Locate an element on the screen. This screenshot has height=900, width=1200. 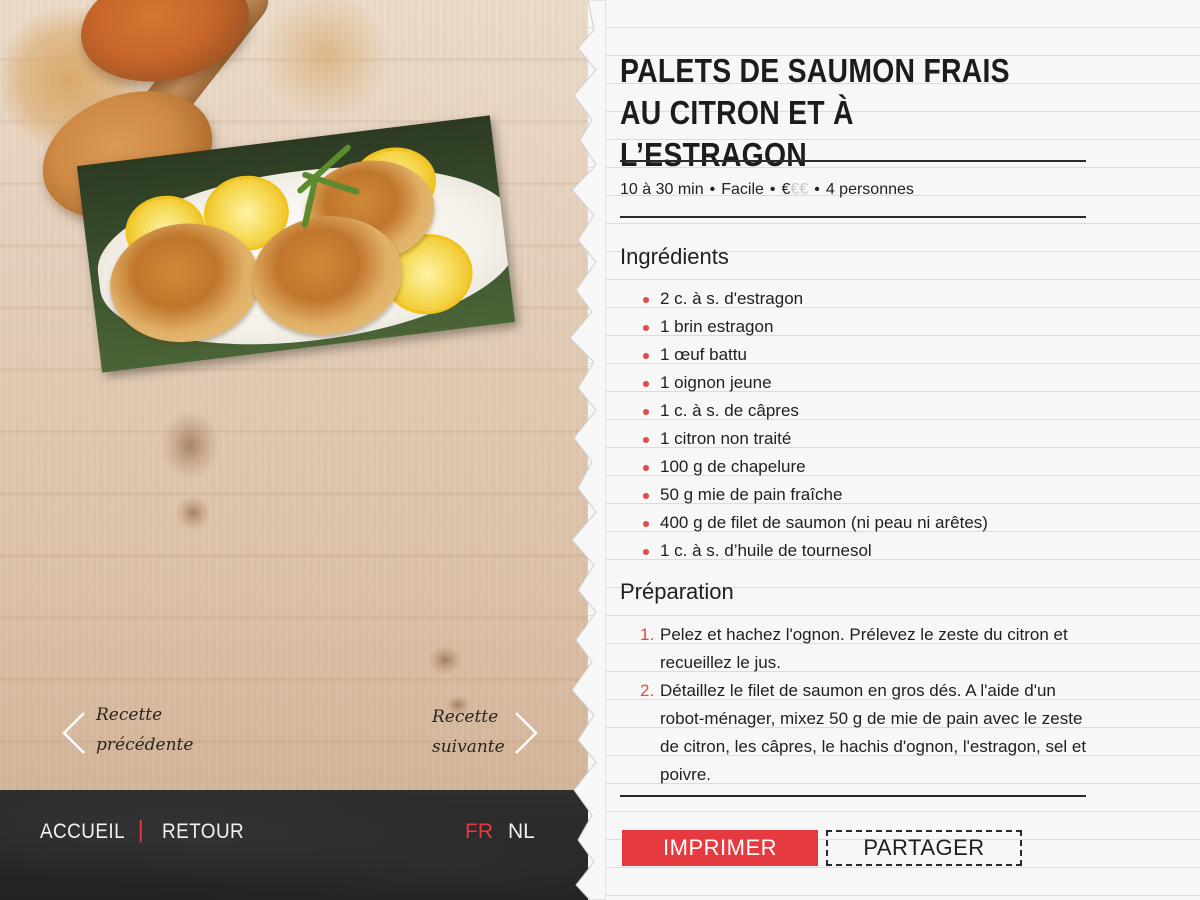
previous-recipe-line2: précédente is located at coordinates (145, 745).